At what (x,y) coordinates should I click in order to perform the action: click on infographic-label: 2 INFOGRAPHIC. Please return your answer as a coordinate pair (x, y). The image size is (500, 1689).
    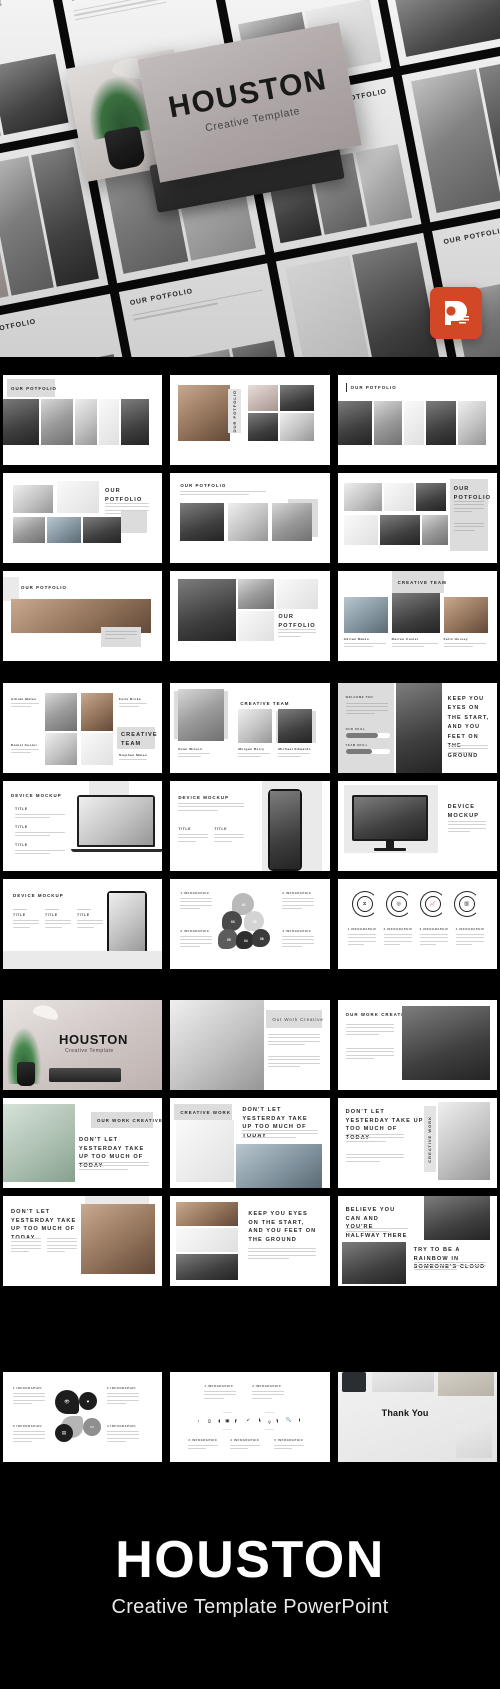
    Looking at the image, I should click on (398, 929).